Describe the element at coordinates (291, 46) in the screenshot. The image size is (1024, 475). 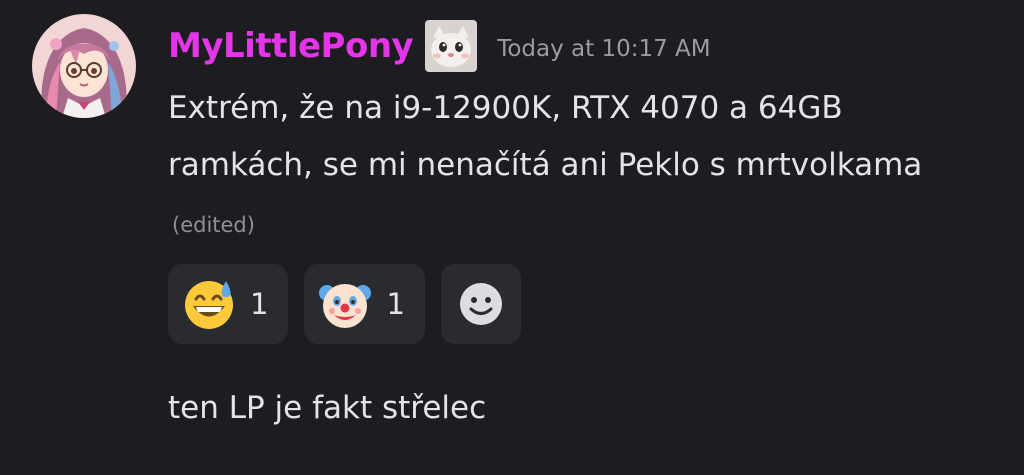
I see `author-name: MyLittlePony` at that location.